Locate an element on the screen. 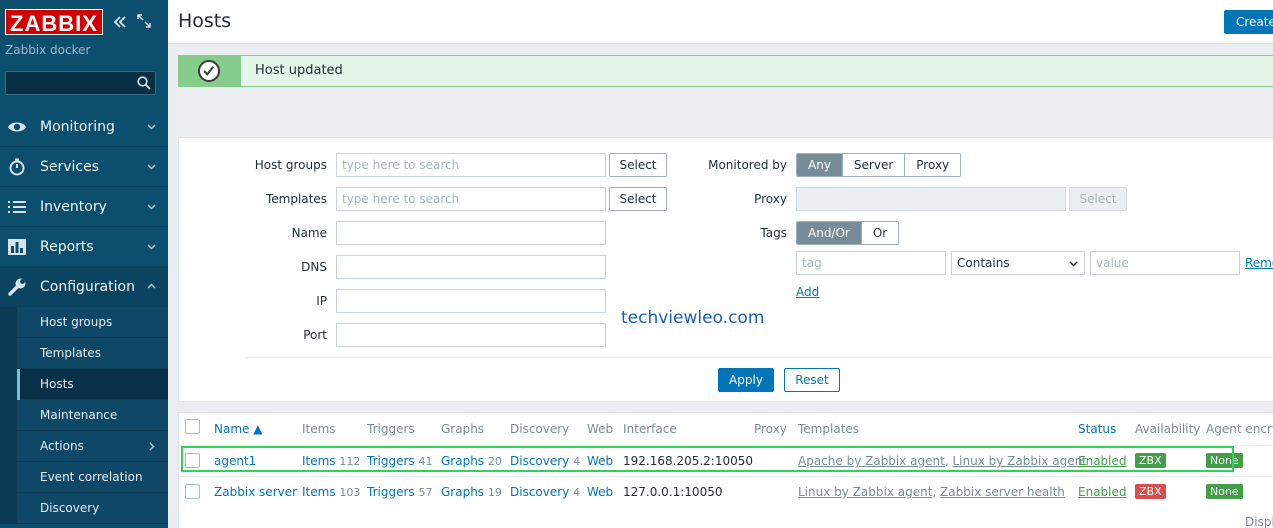  monitored-by-toggle: Any Server Proxy is located at coordinates (879, 165).